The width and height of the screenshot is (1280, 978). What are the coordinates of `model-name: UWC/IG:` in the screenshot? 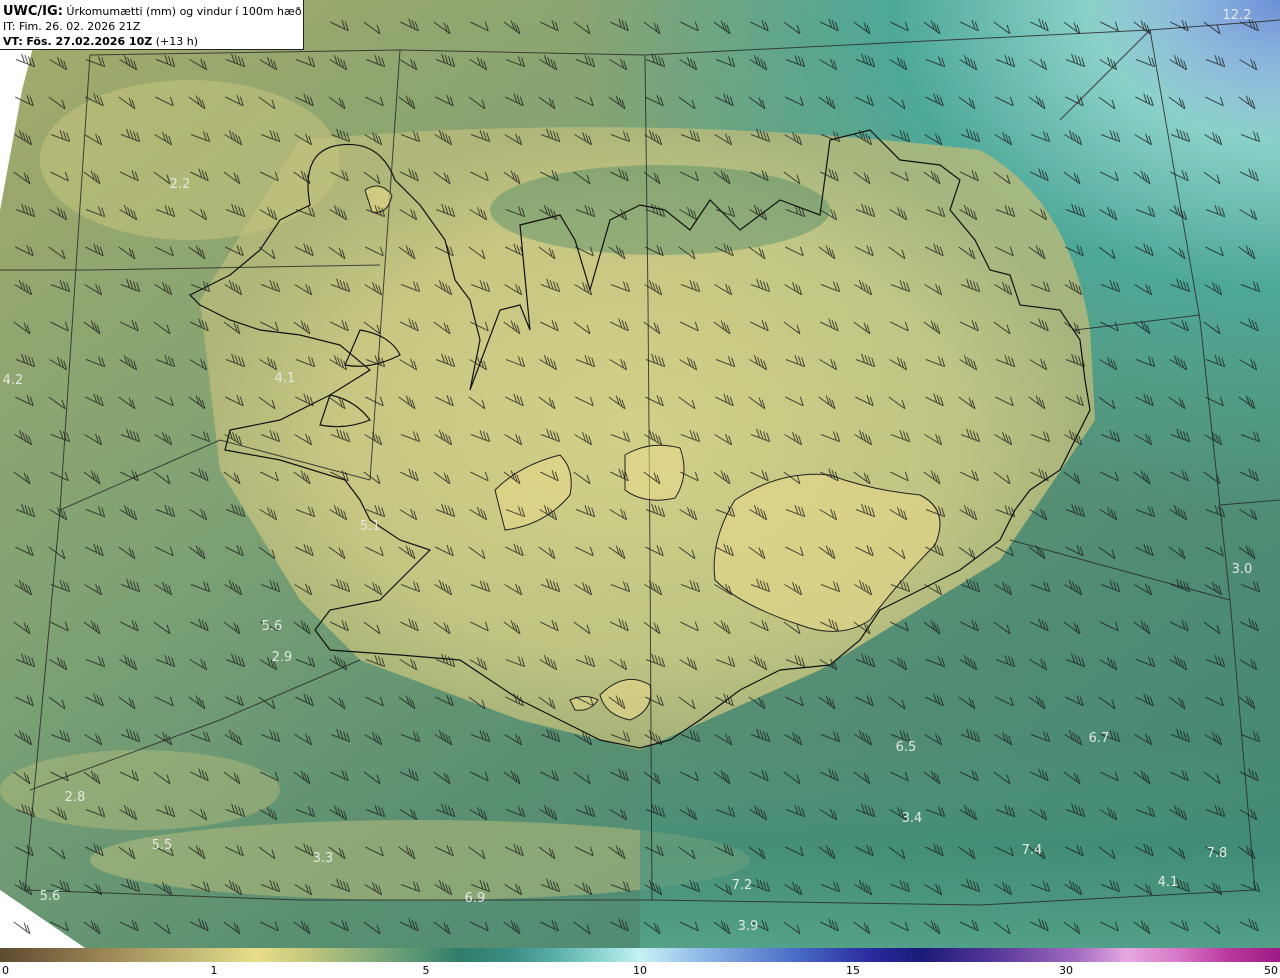 It's located at (33, 11).